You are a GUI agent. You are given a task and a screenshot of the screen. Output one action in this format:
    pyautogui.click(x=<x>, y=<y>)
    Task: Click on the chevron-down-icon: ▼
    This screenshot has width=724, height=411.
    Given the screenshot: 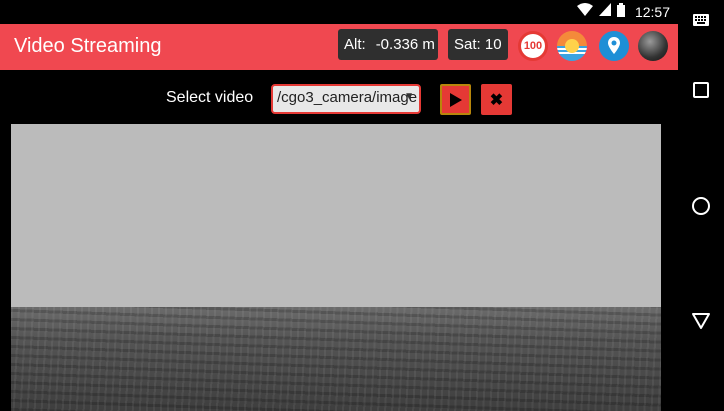 What is the action you would take?
    pyautogui.click(x=409, y=96)
    